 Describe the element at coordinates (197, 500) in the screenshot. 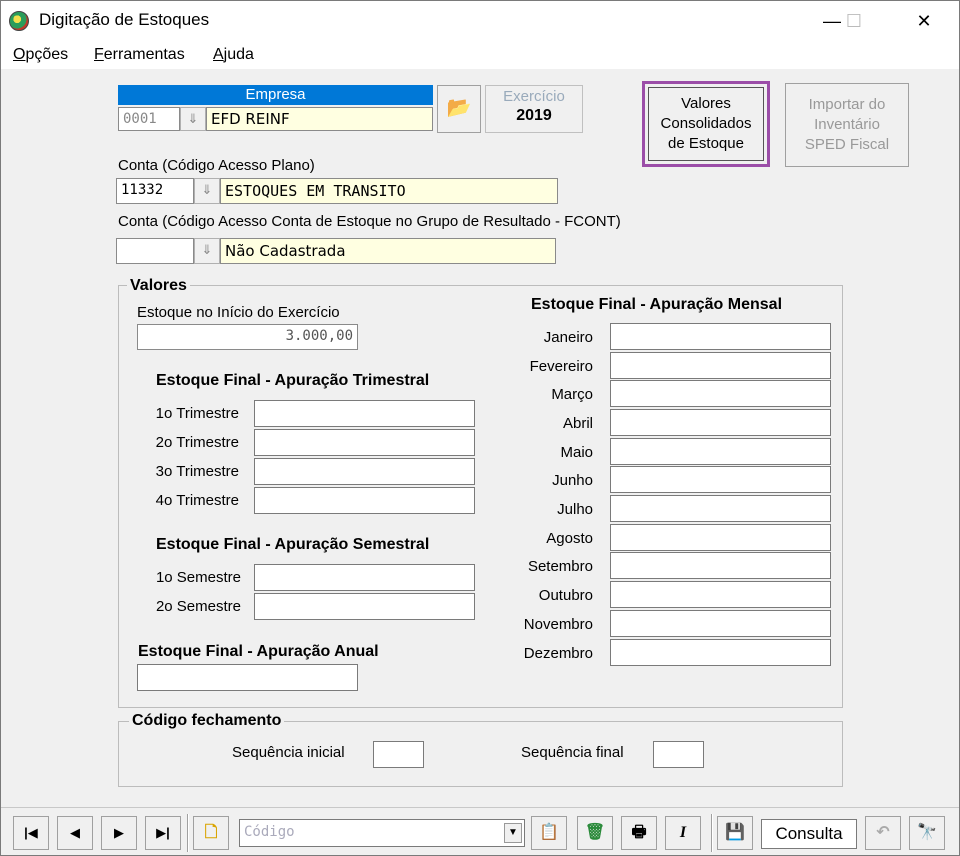

I see `trimestre-4-label: 4o Trimestre` at that location.